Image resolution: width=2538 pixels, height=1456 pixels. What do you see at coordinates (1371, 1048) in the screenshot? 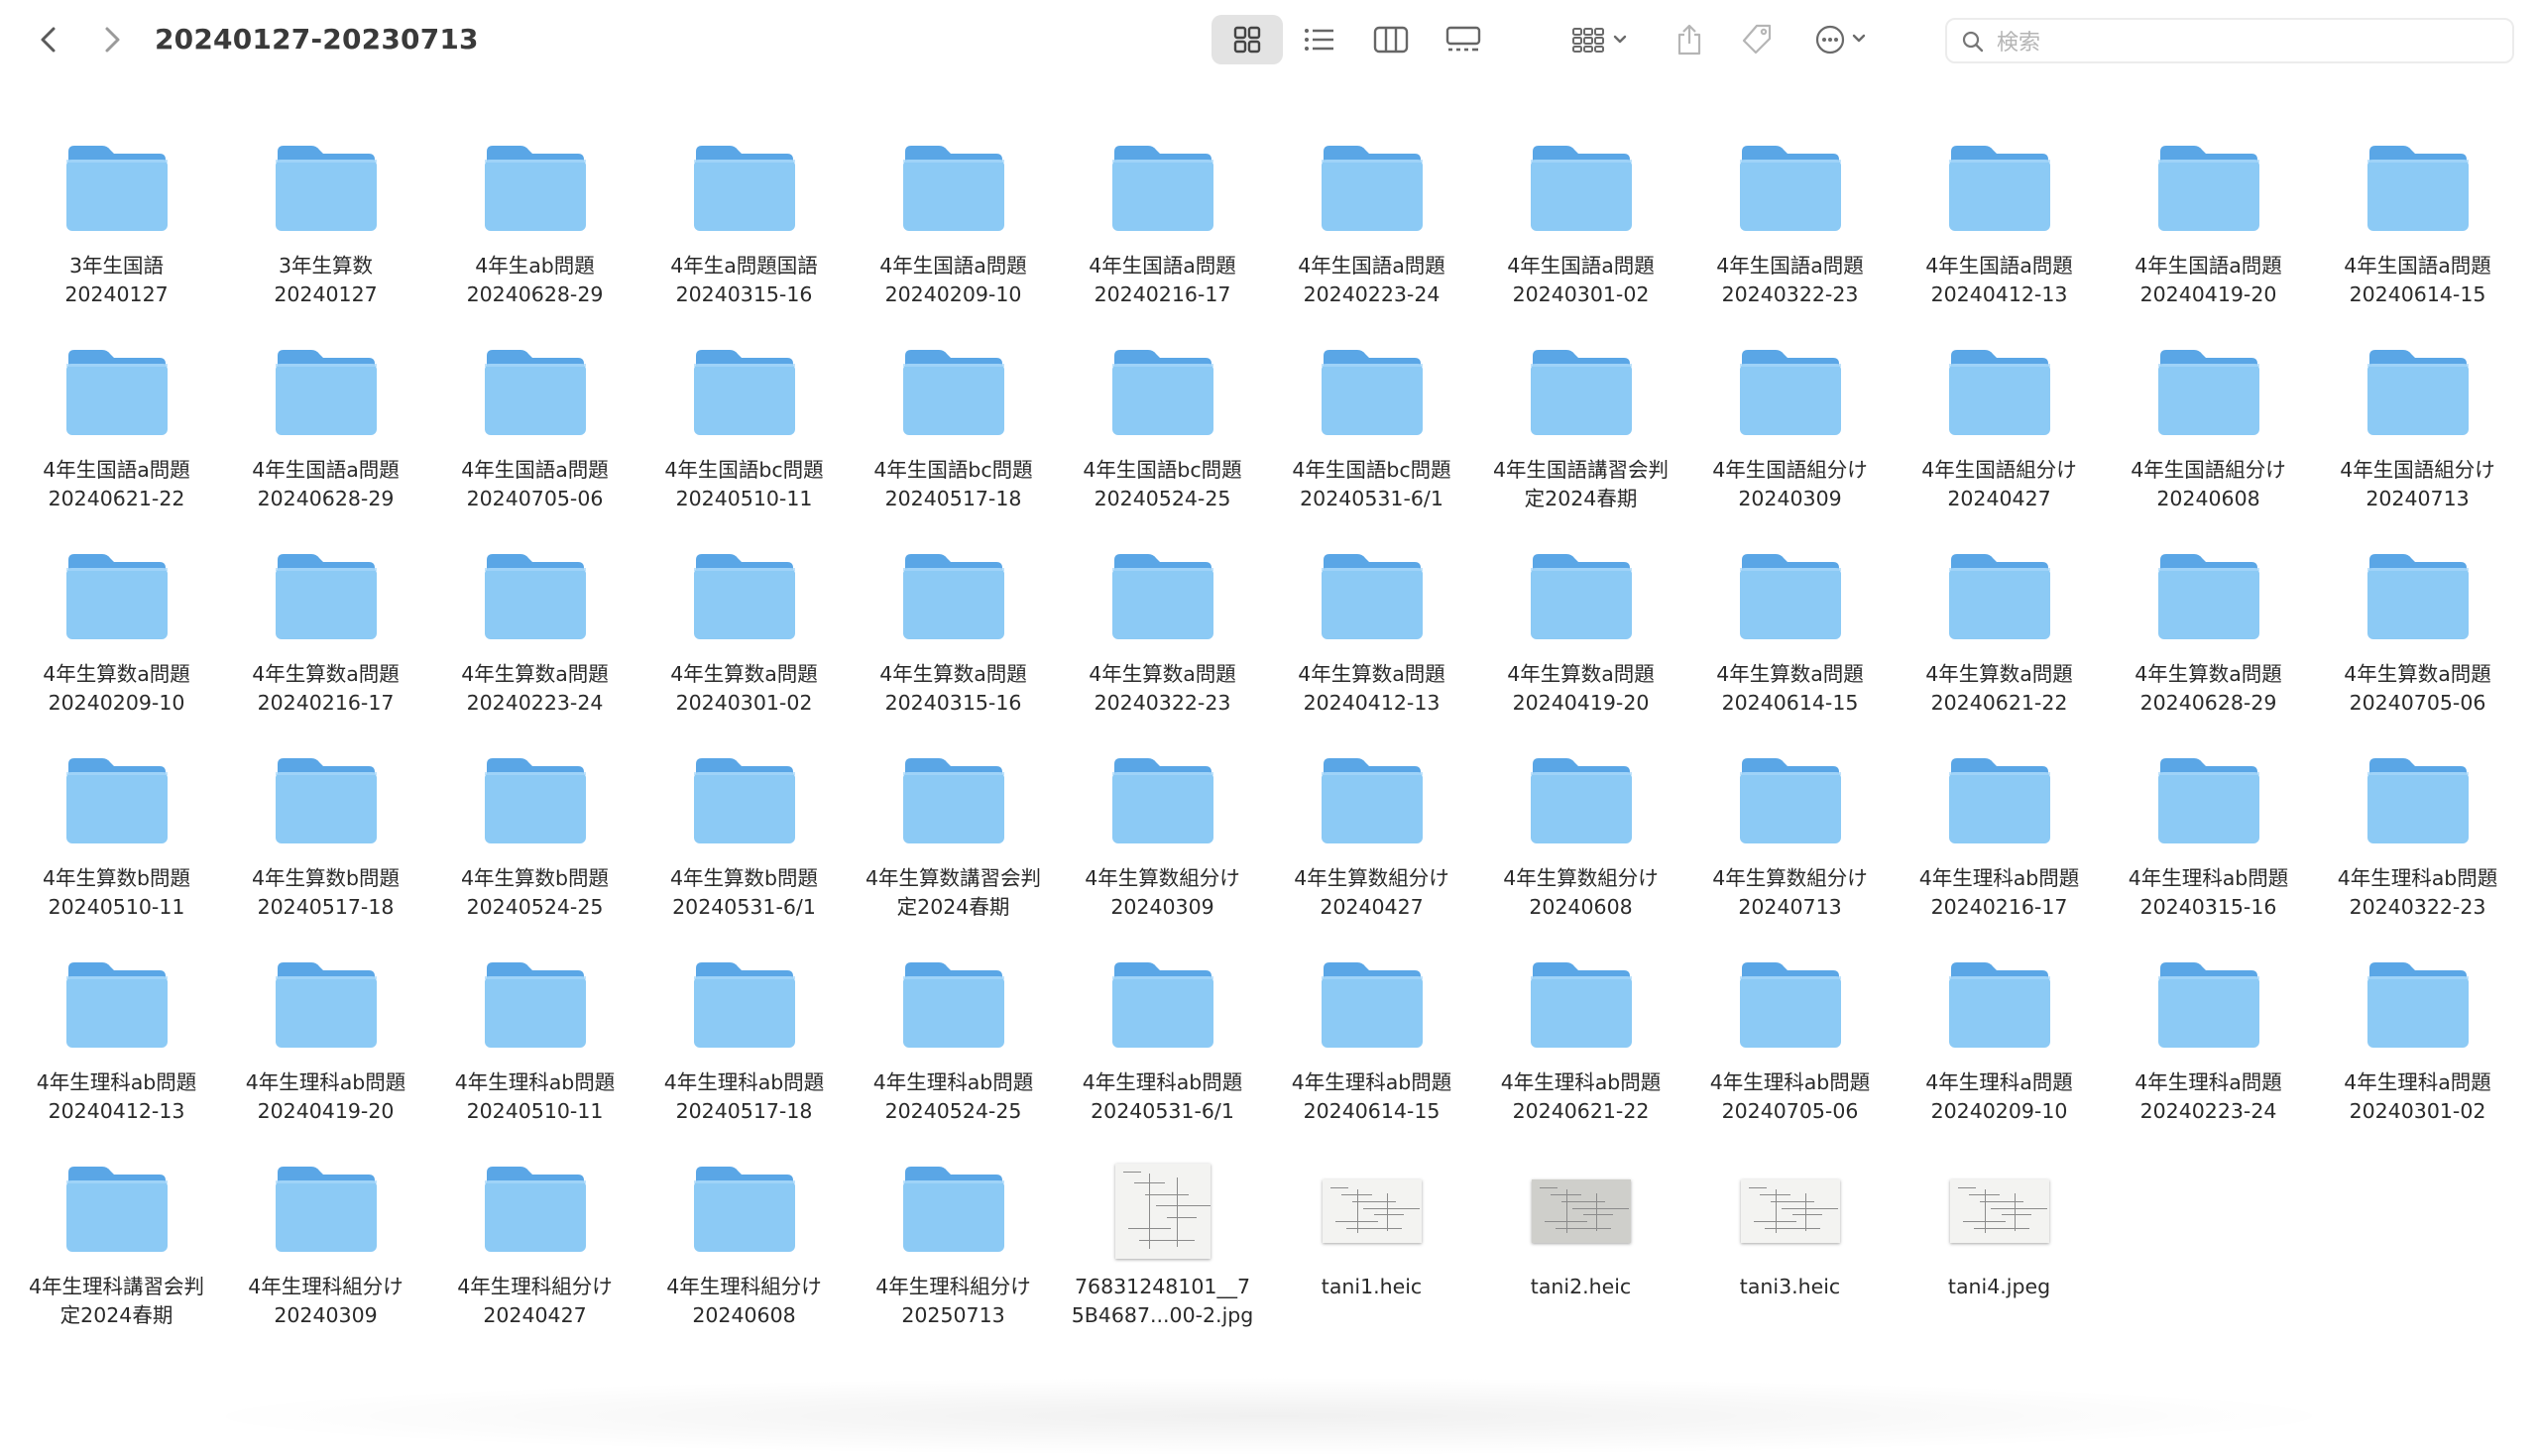
I see `folder-item: 4年生理科ab問題 20240614-15` at bounding box center [1371, 1048].